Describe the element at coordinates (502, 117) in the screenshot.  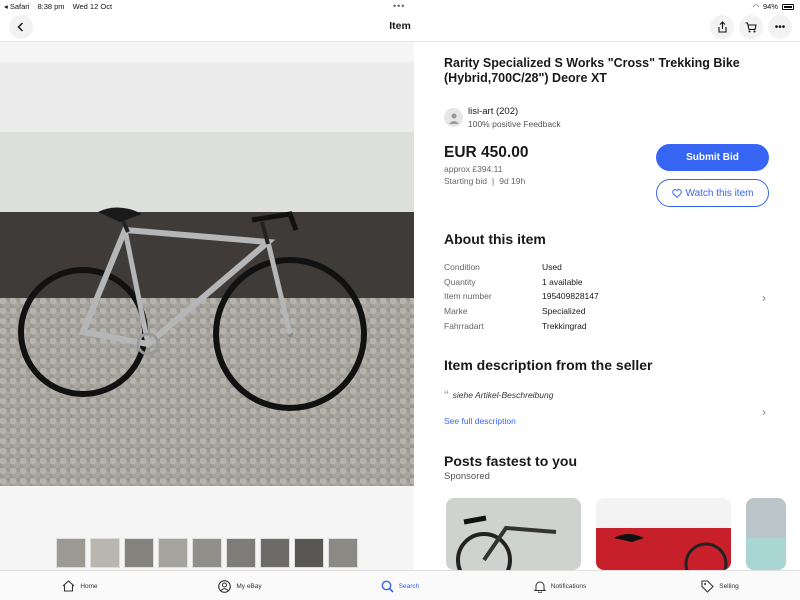
I see `seller-info: lisi-art (202) 100% positive Feedback` at that location.